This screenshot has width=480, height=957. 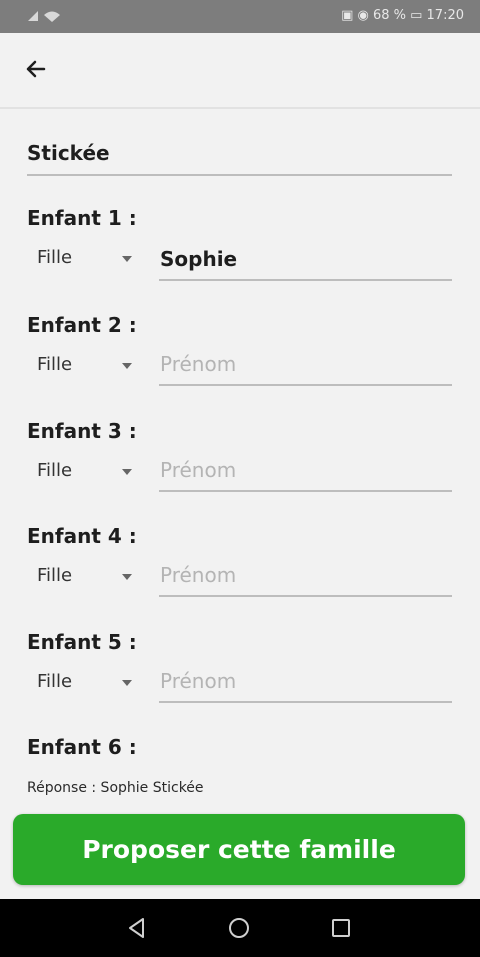 I want to click on child-1-name-input: Sophie, so click(x=305, y=263).